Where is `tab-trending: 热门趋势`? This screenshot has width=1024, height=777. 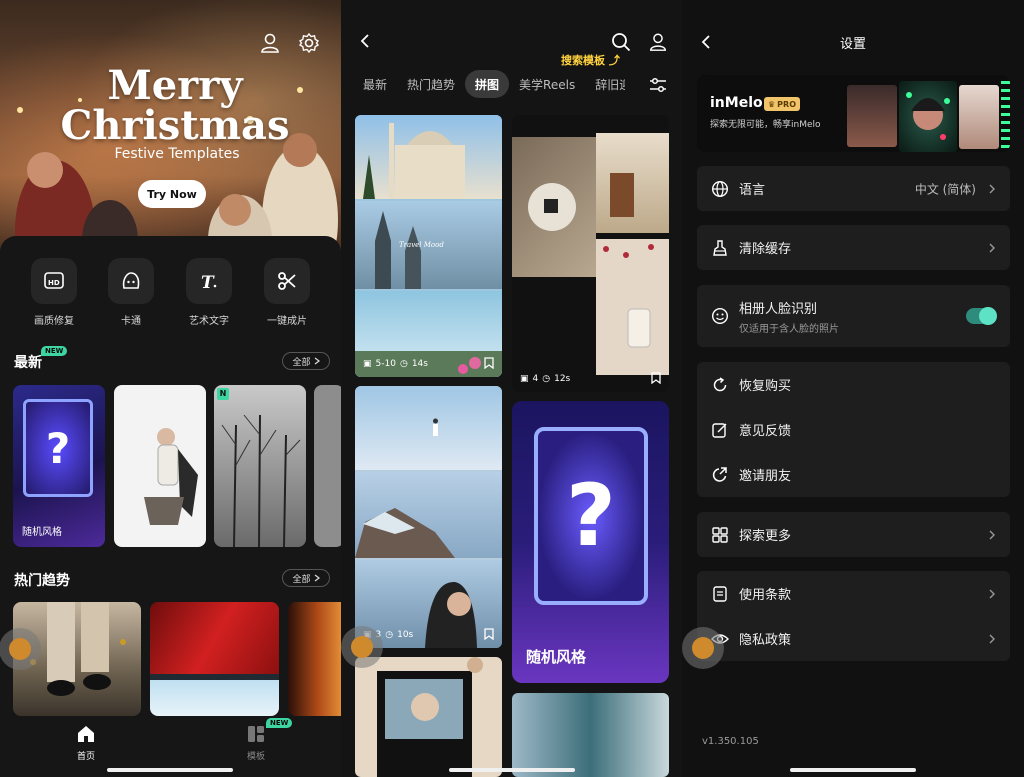 tab-trending: 热门趋势 is located at coordinates (431, 84).